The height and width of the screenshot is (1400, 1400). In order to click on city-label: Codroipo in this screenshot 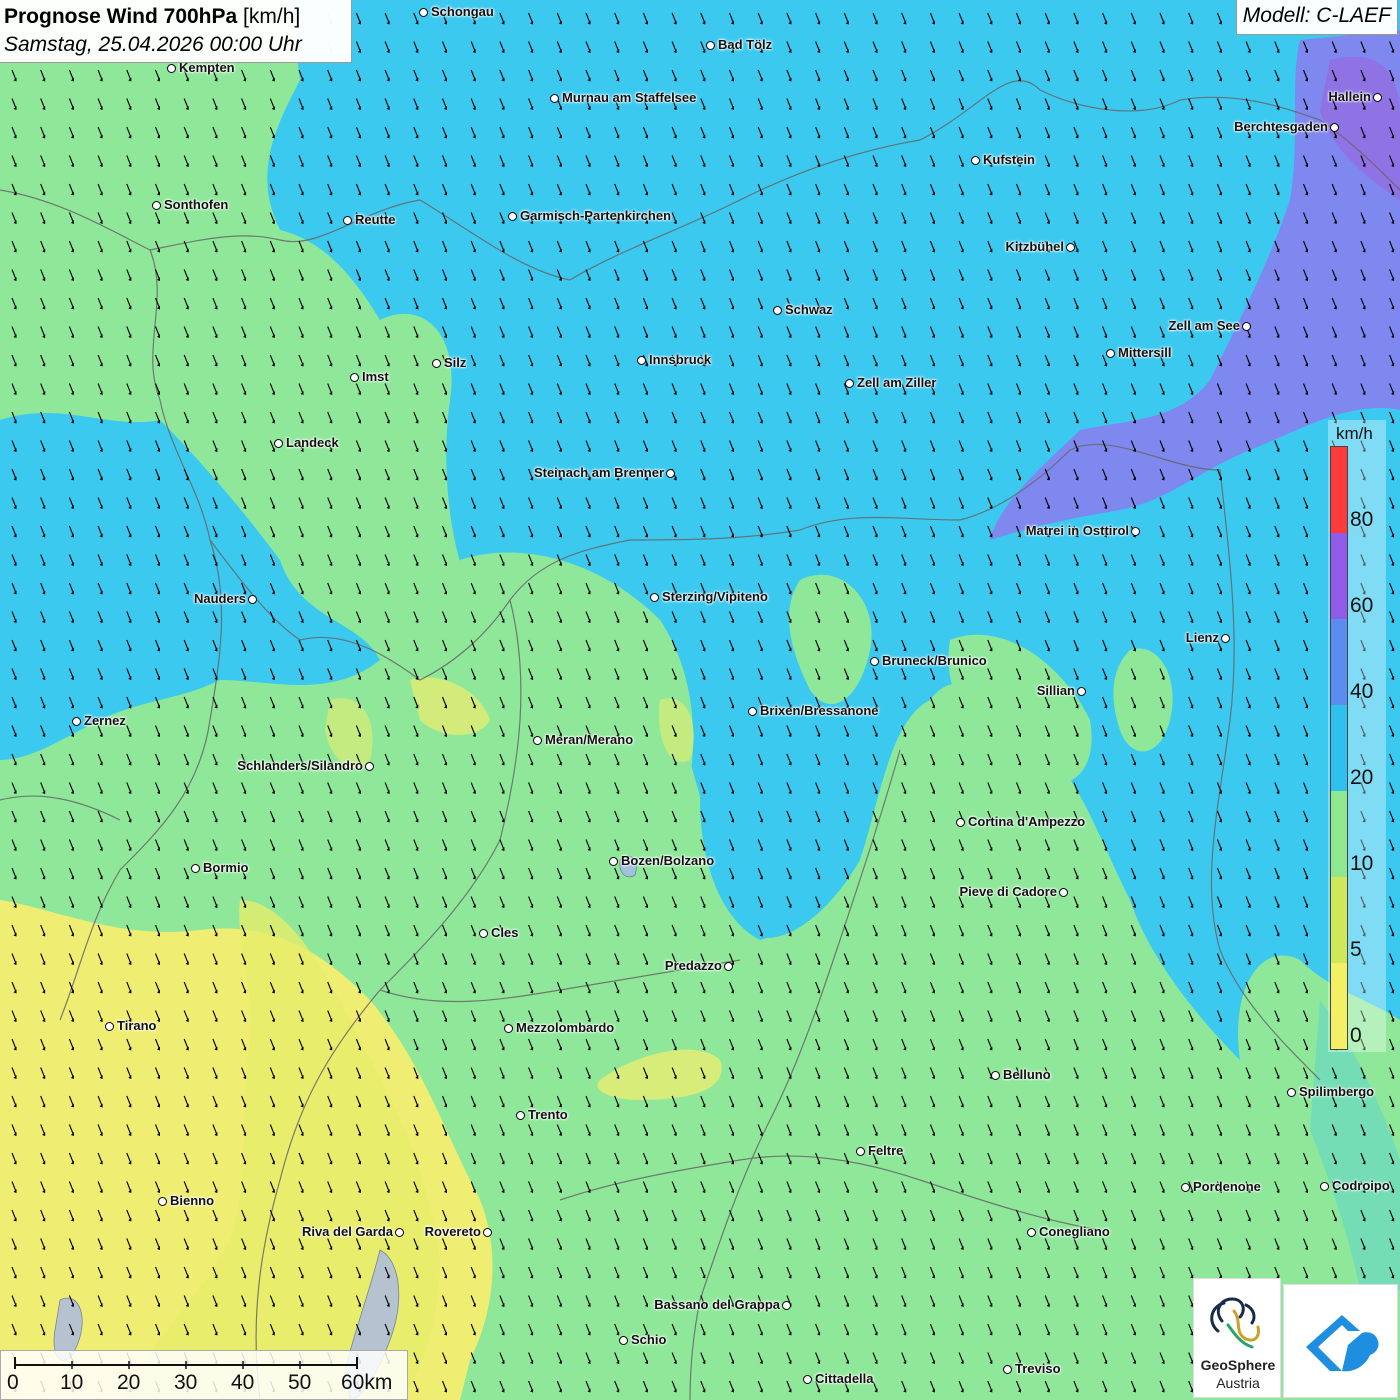, I will do `click(1361, 1185)`.